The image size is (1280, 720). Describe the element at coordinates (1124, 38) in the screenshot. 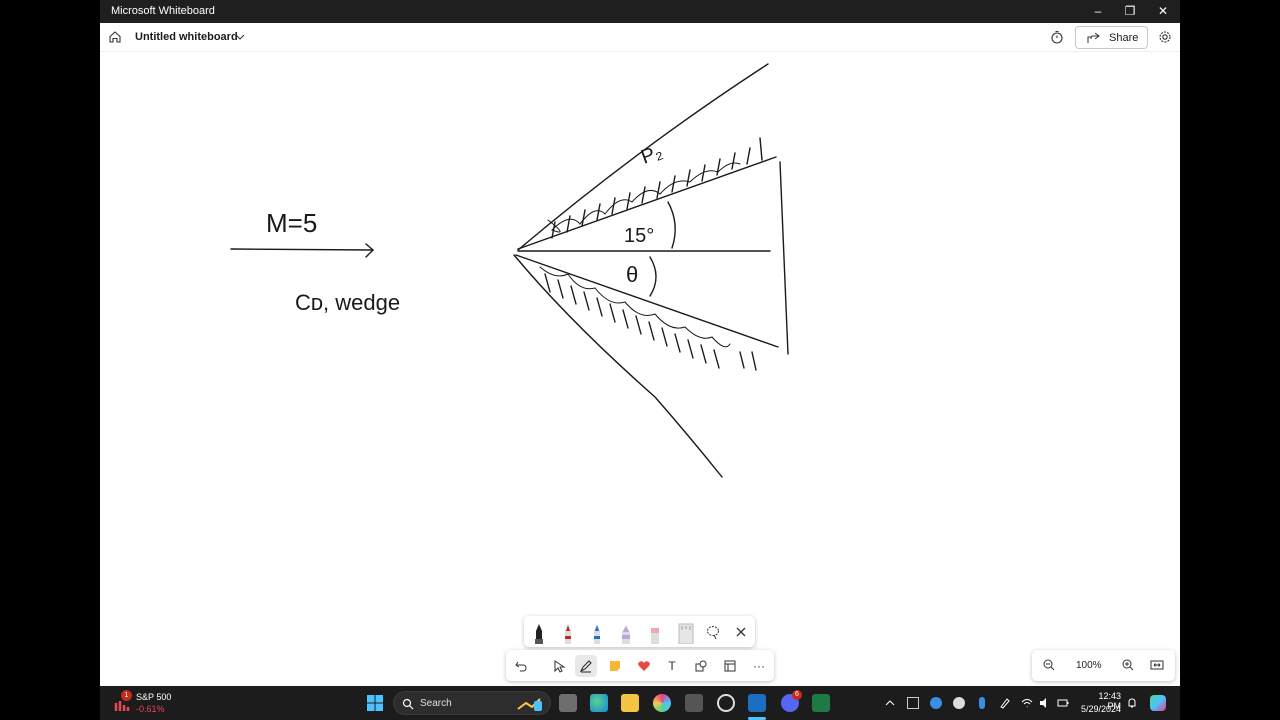

I see `share-label: Share` at that location.